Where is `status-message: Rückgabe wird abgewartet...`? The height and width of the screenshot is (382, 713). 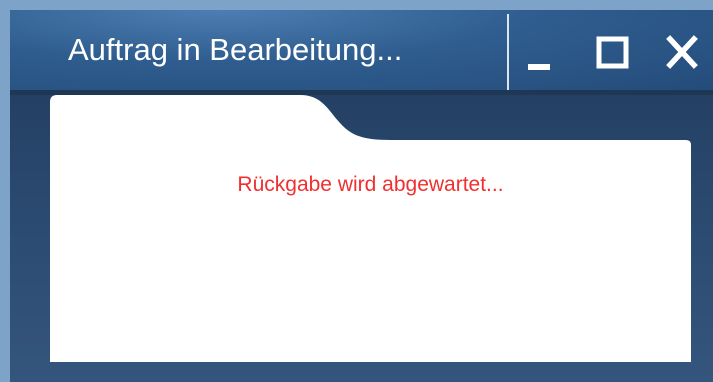 status-message: Rückgabe wird abgewartet... is located at coordinates (370, 184).